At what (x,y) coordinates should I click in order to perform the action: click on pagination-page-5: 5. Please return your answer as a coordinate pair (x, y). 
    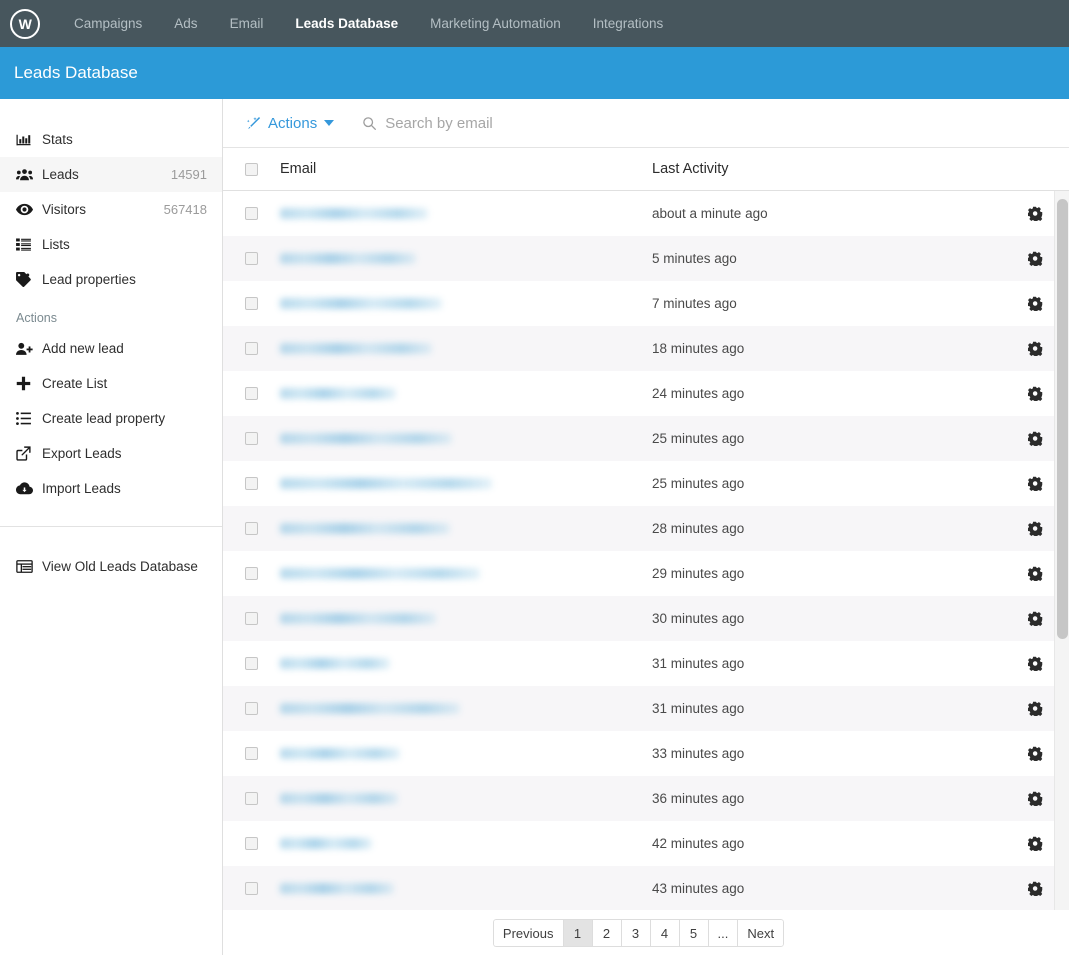
    Looking at the image, I should click on (693, 933).